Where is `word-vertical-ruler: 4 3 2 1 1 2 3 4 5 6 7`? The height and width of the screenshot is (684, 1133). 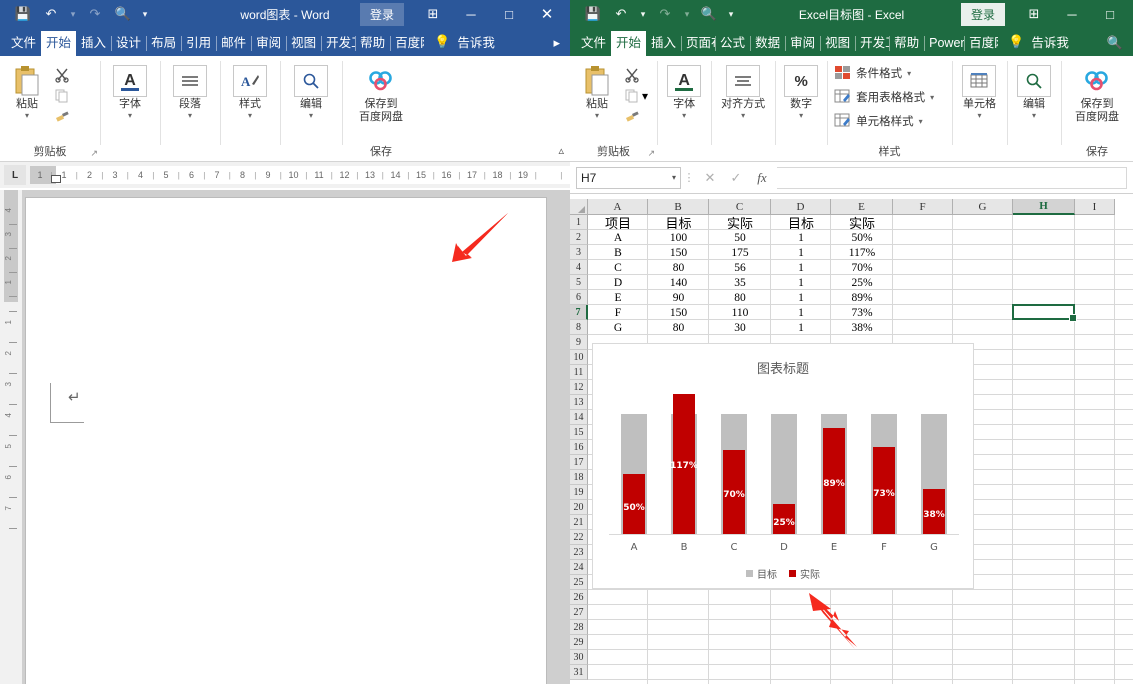
word-vertical-ruler: 4 3 2 1 1 2 3 4 5 6 7 is located at coordinates (11, 437).